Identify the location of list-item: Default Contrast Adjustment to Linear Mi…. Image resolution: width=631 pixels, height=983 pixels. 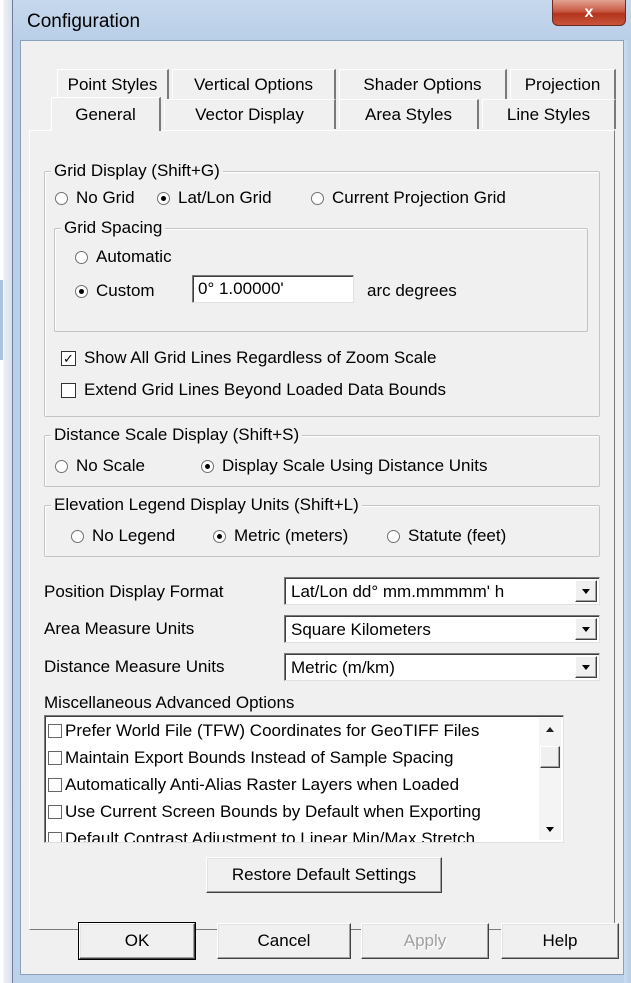
(261, 835).